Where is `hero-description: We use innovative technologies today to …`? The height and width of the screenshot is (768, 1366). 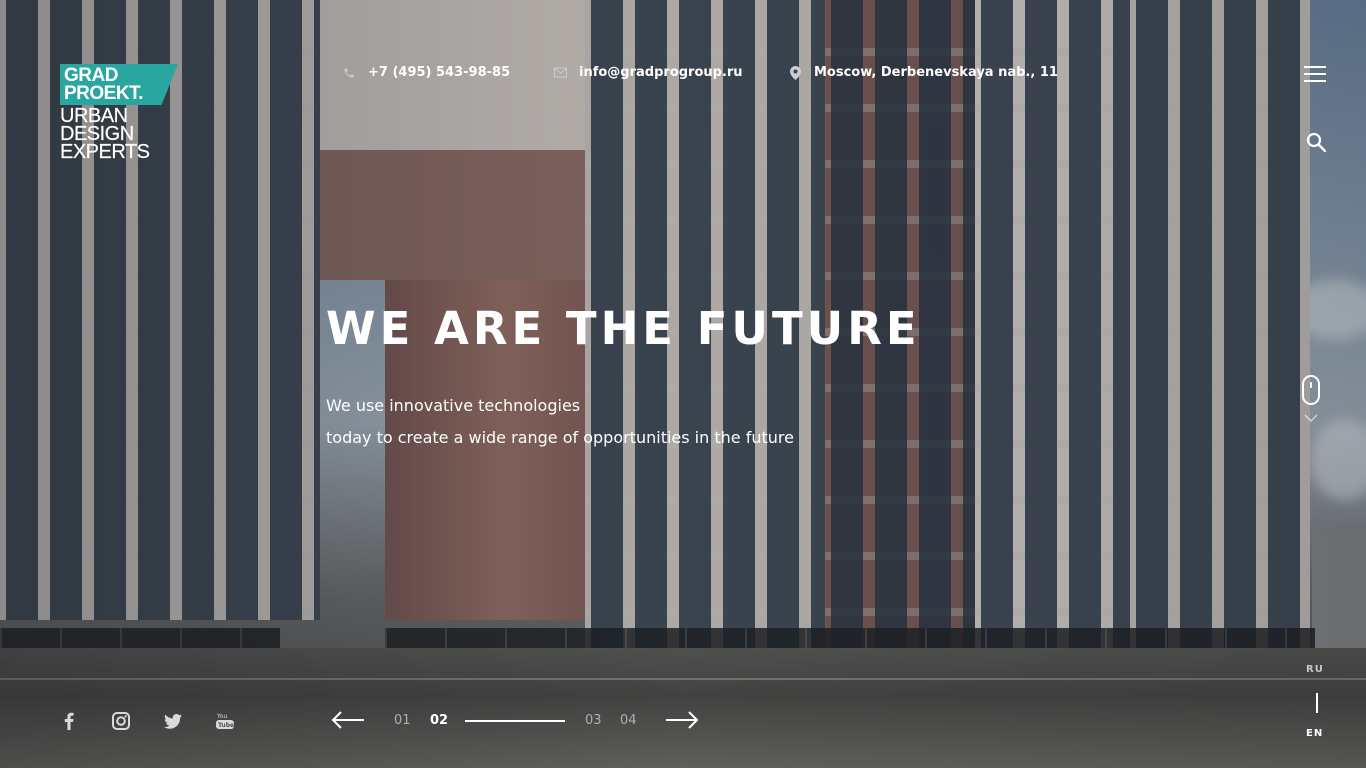
hero-description: We use innovative technologies today to … is located at coordinates (560, 422).